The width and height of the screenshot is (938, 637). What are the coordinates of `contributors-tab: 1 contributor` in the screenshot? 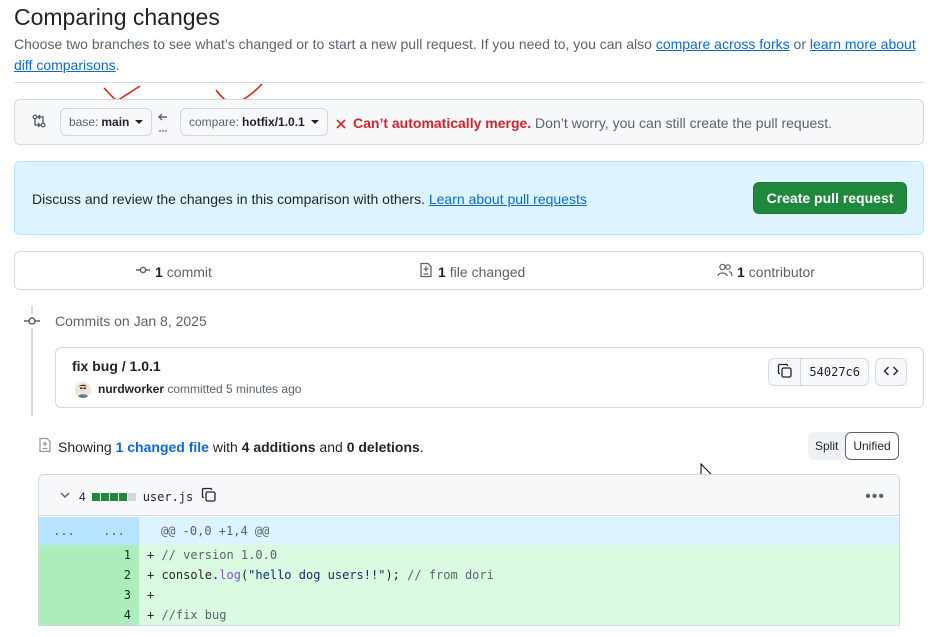 It's located at (766, 271).